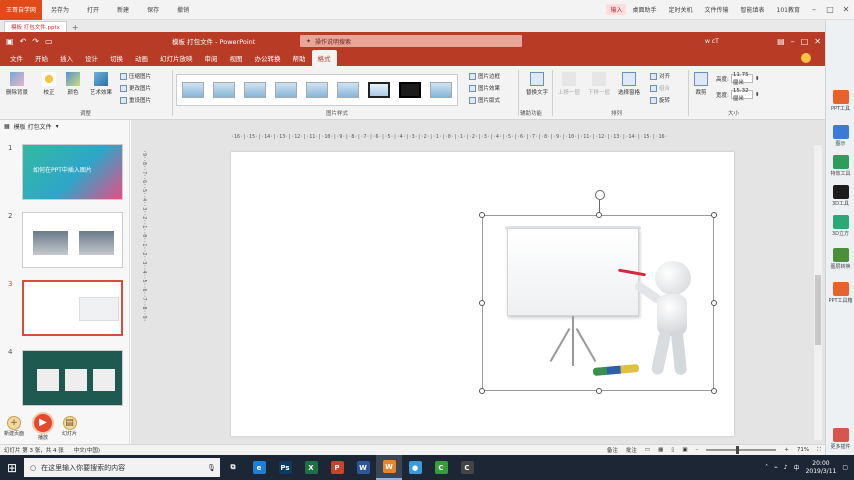 The width and height of the screenshot is (854, 480). I want to click on plugin-toolbox: PPT工具箱, so click(840, 293).